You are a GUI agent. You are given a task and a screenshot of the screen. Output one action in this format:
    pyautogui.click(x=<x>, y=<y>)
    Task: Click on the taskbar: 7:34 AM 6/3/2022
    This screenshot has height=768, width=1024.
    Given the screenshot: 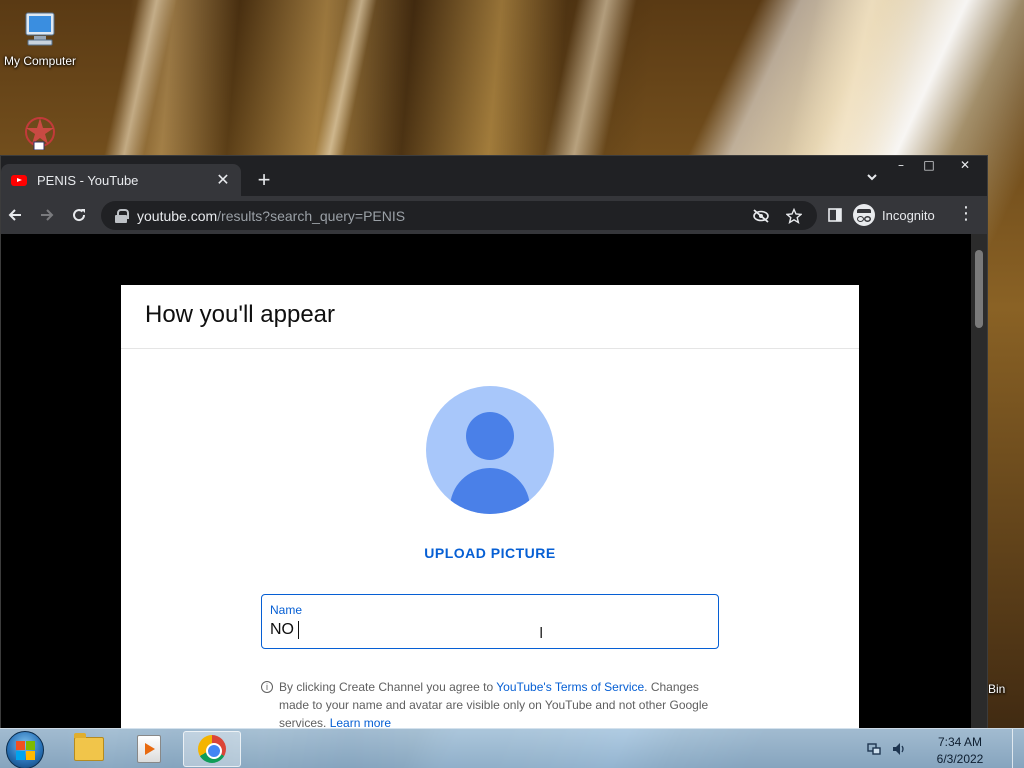 What is the action you would take?
    pyautogui.click(x=512, y=748)
    